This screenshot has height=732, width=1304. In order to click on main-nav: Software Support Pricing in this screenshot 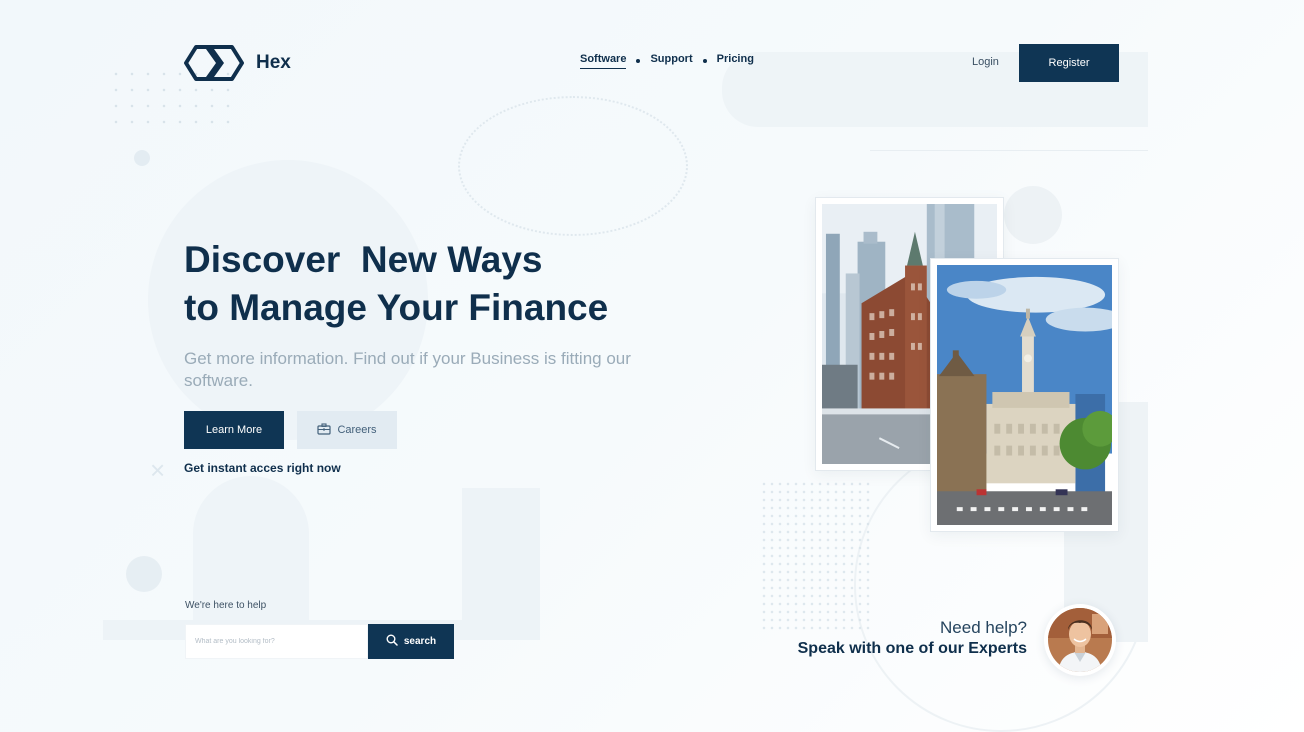, I will do `click(667, 61)`.